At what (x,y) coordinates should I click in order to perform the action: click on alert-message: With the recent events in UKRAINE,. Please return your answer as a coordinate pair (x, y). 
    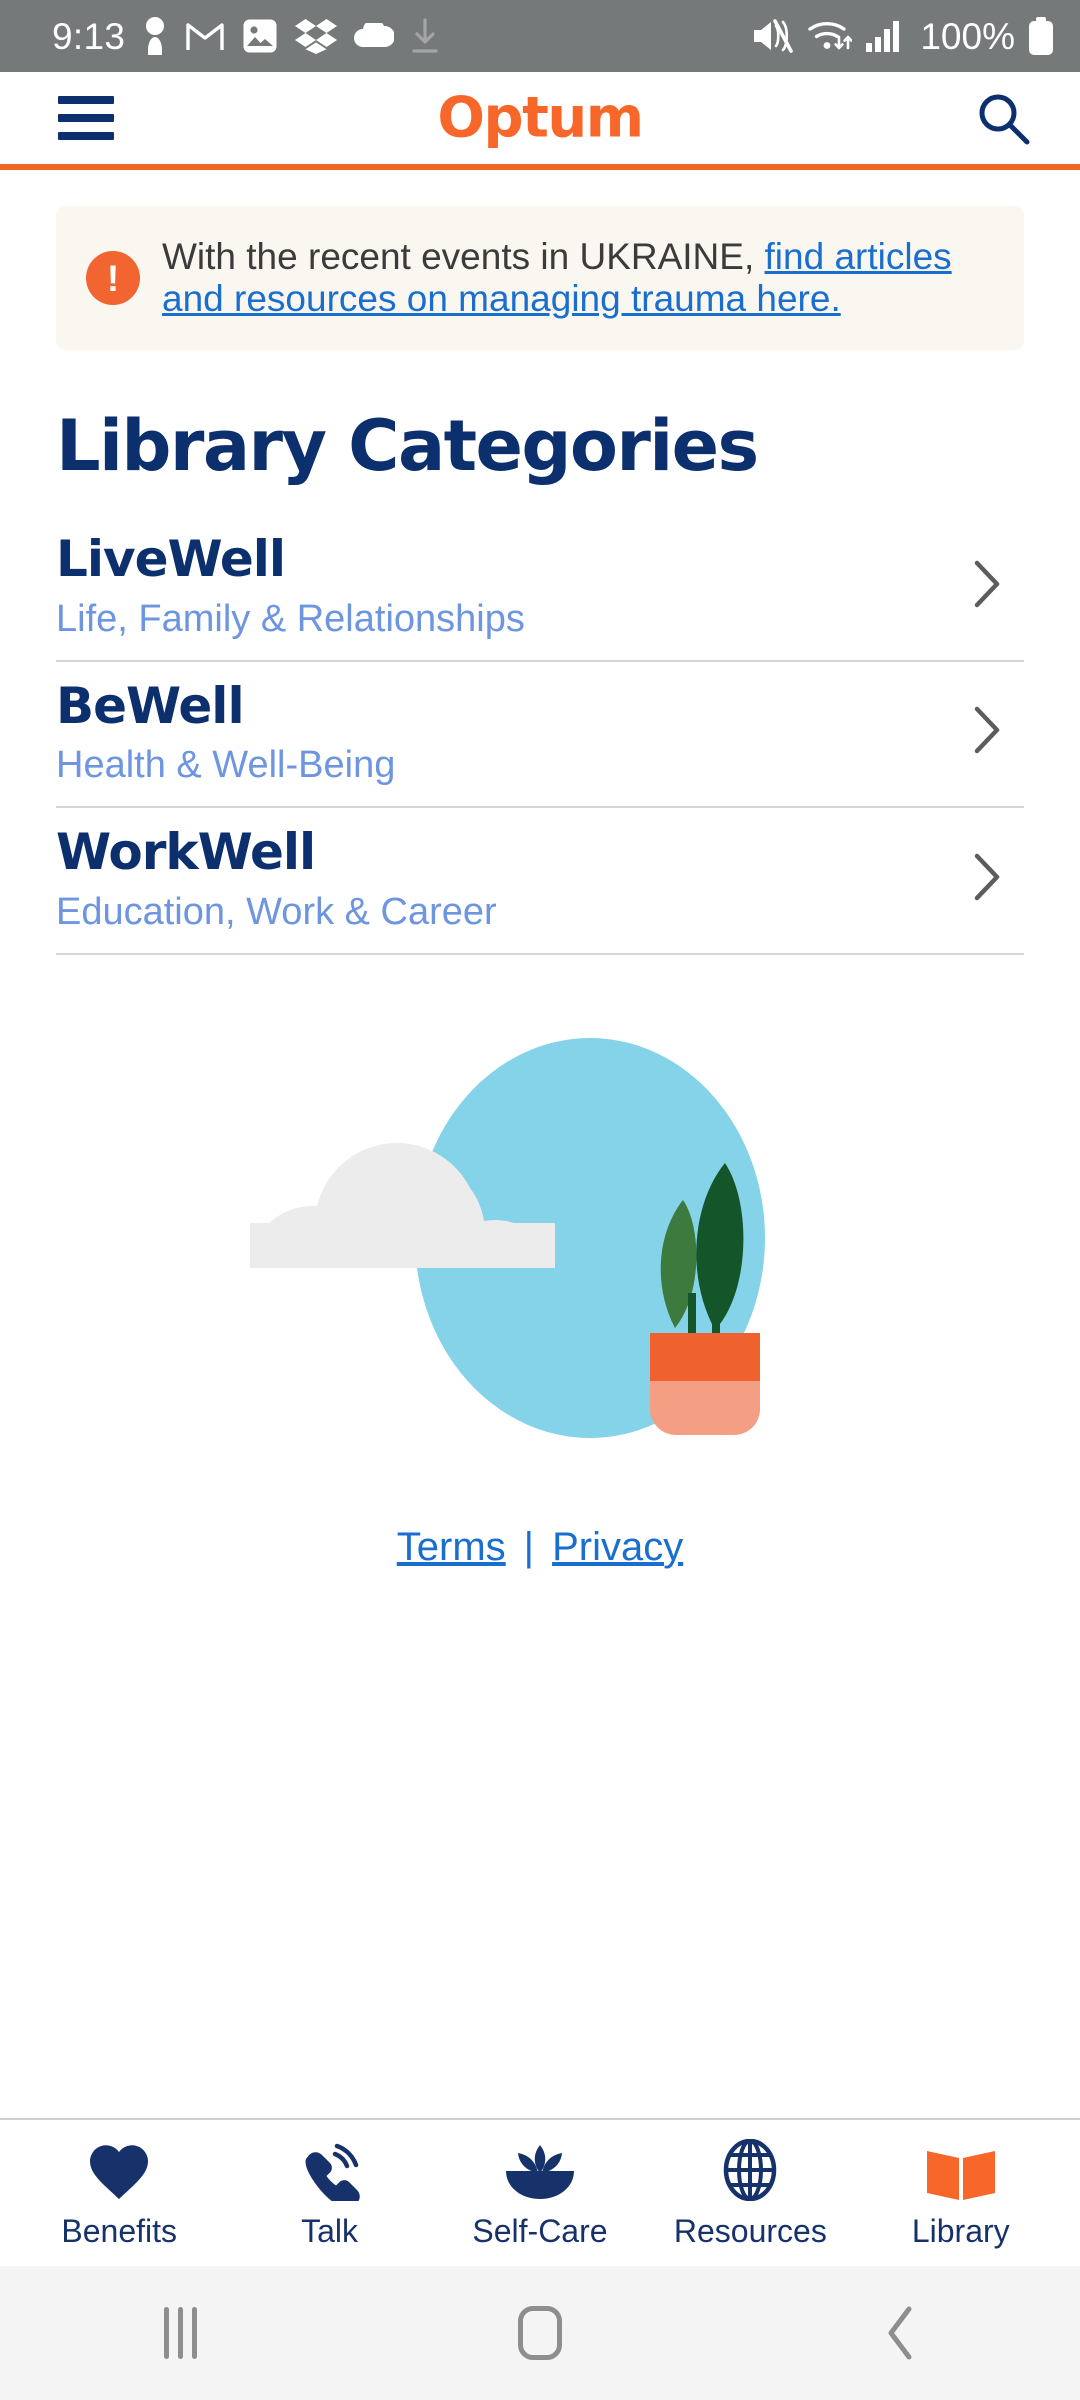
    Looking at the image, I should click on (458, 256).